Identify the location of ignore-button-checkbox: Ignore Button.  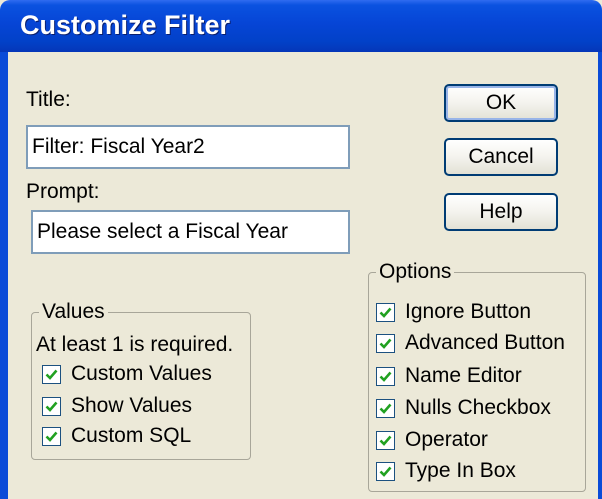
(453, 312).